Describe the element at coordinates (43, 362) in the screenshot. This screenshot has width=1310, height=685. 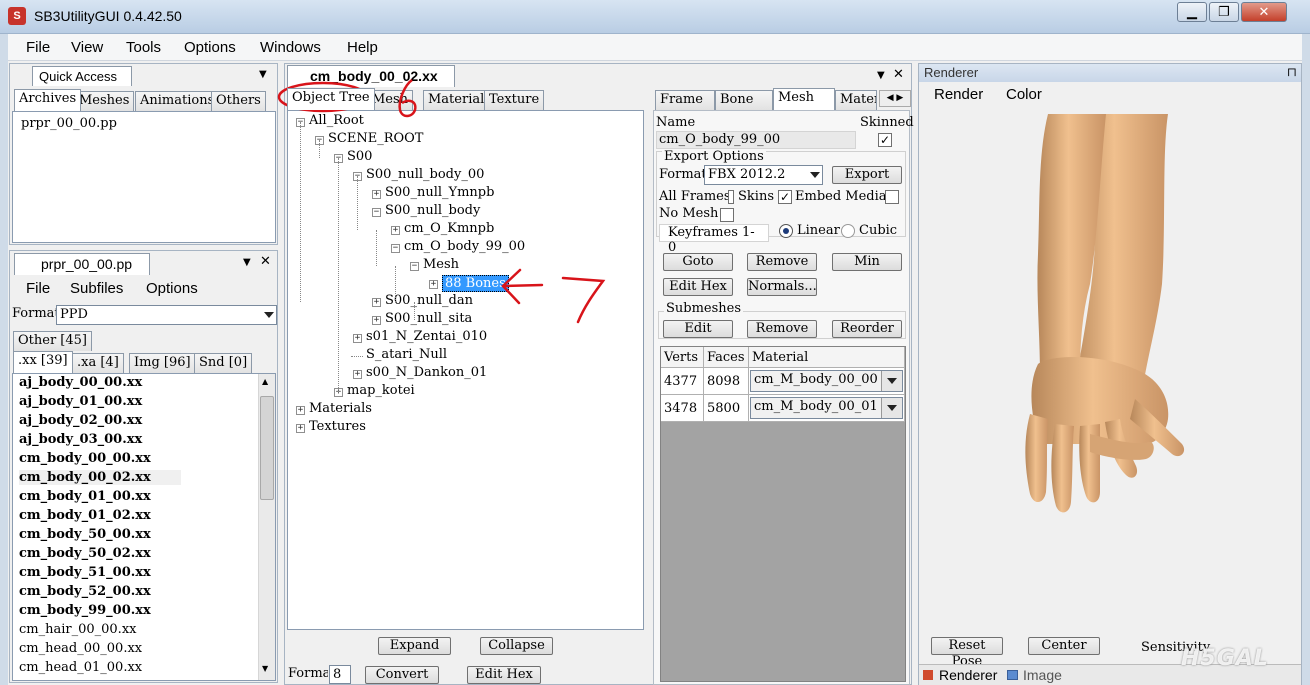
I see `tab-xx: .xx [39]` at that location.